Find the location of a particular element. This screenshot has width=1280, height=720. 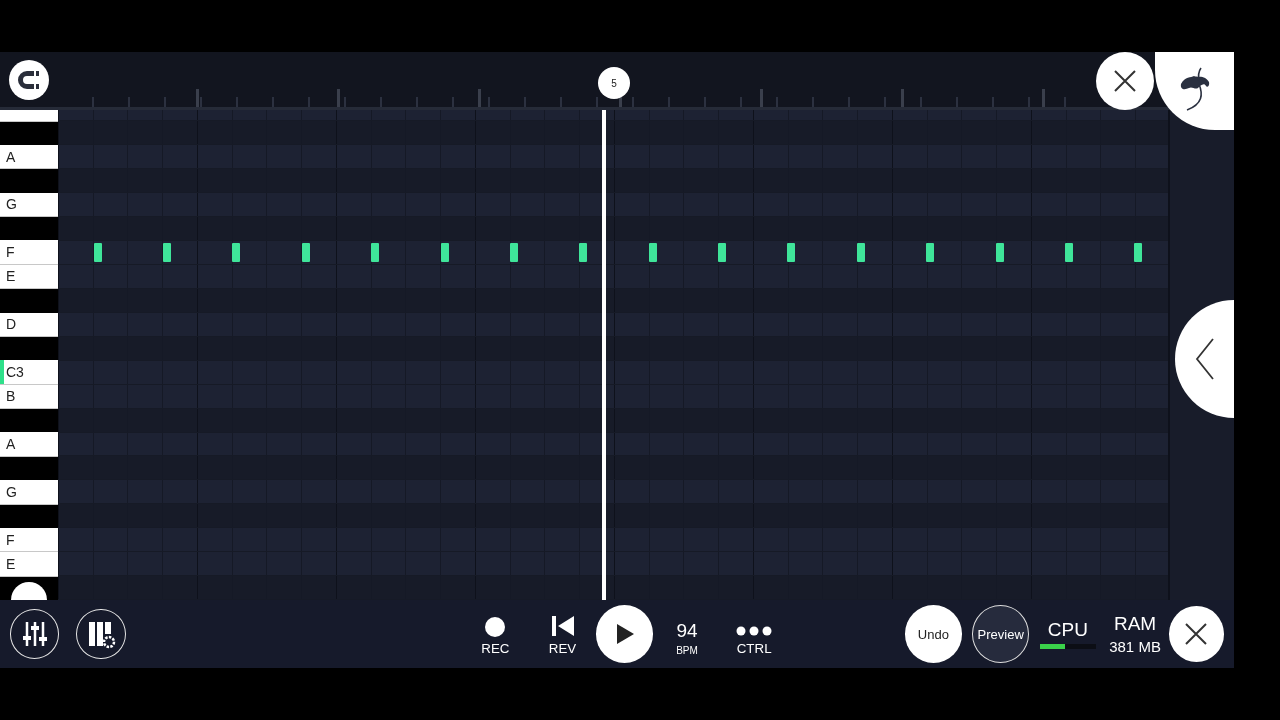

cpu-label: CPU is located at coordinates (1067, 630).